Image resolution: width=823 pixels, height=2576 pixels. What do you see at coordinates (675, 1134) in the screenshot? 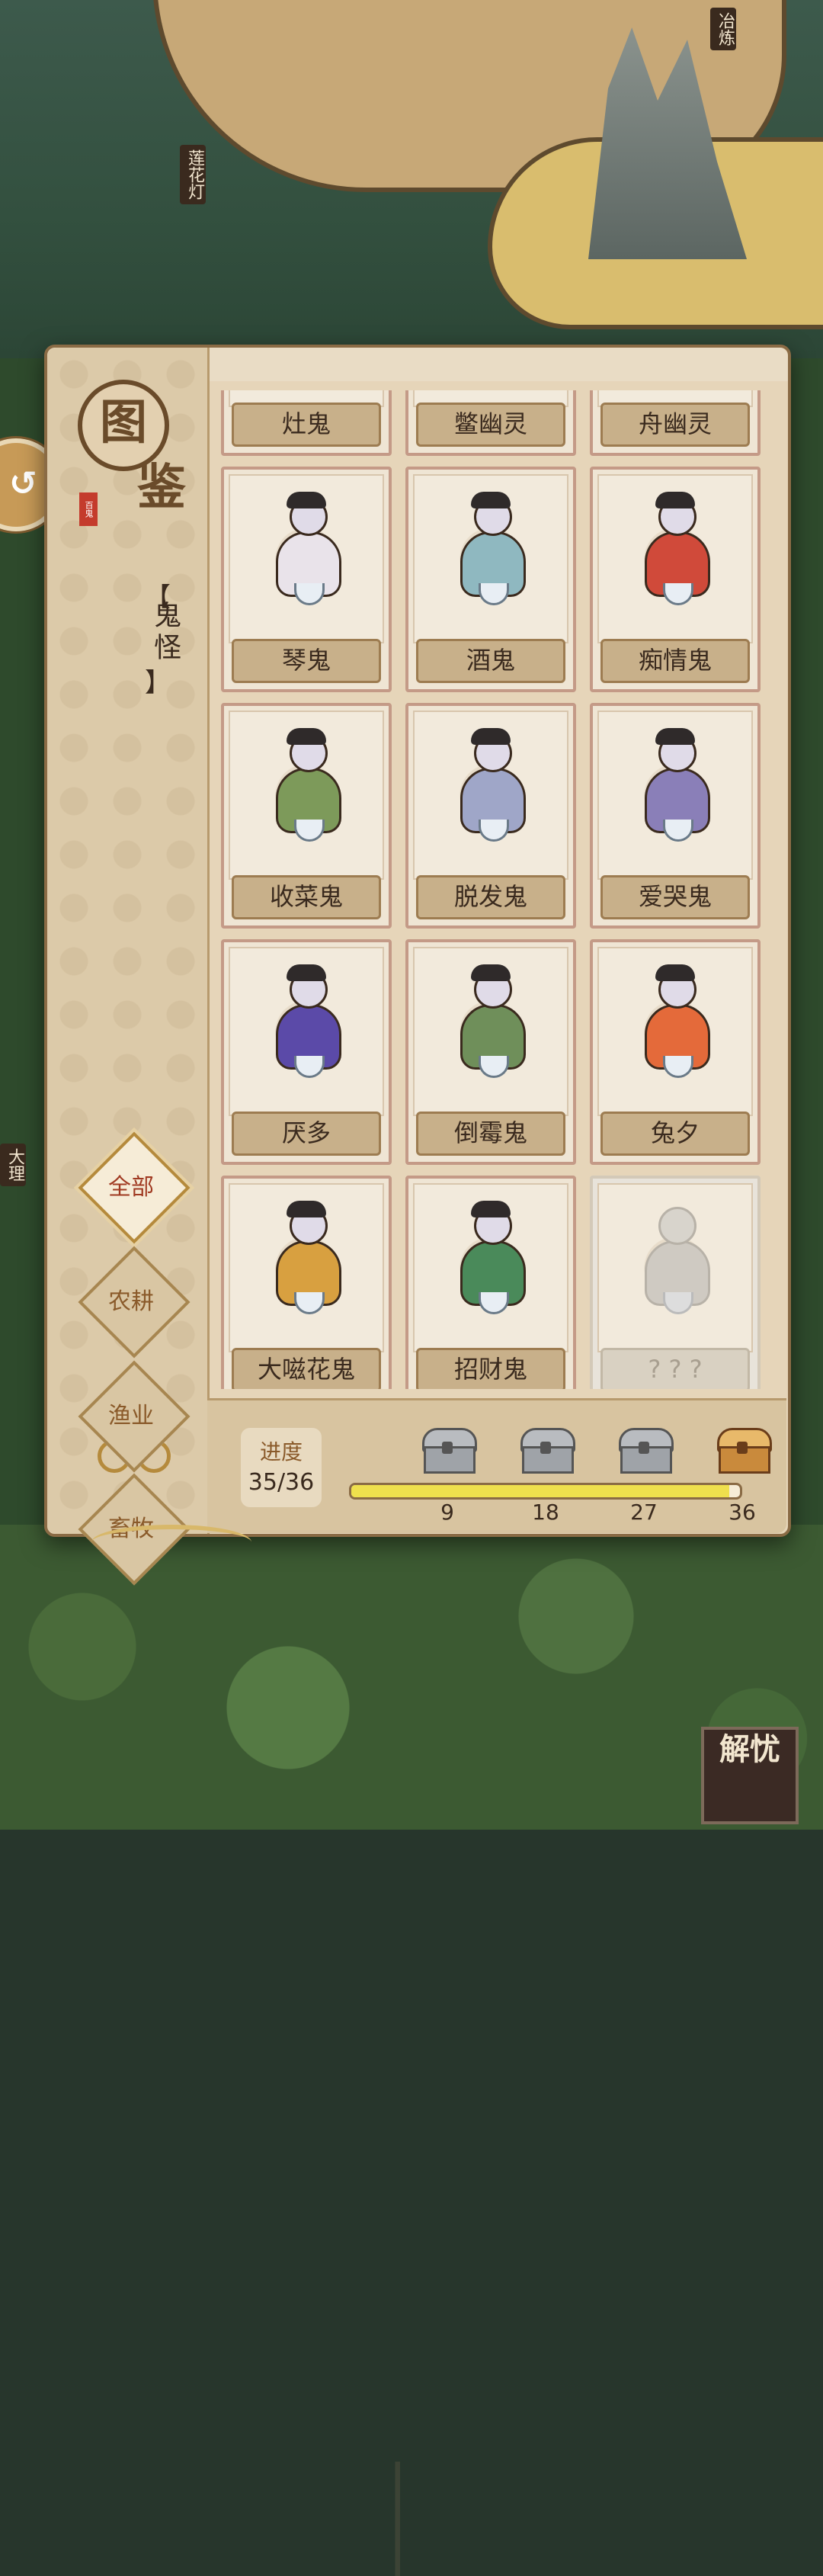
I see `card-name: 兔夕` at bounding box center [675, 1134].